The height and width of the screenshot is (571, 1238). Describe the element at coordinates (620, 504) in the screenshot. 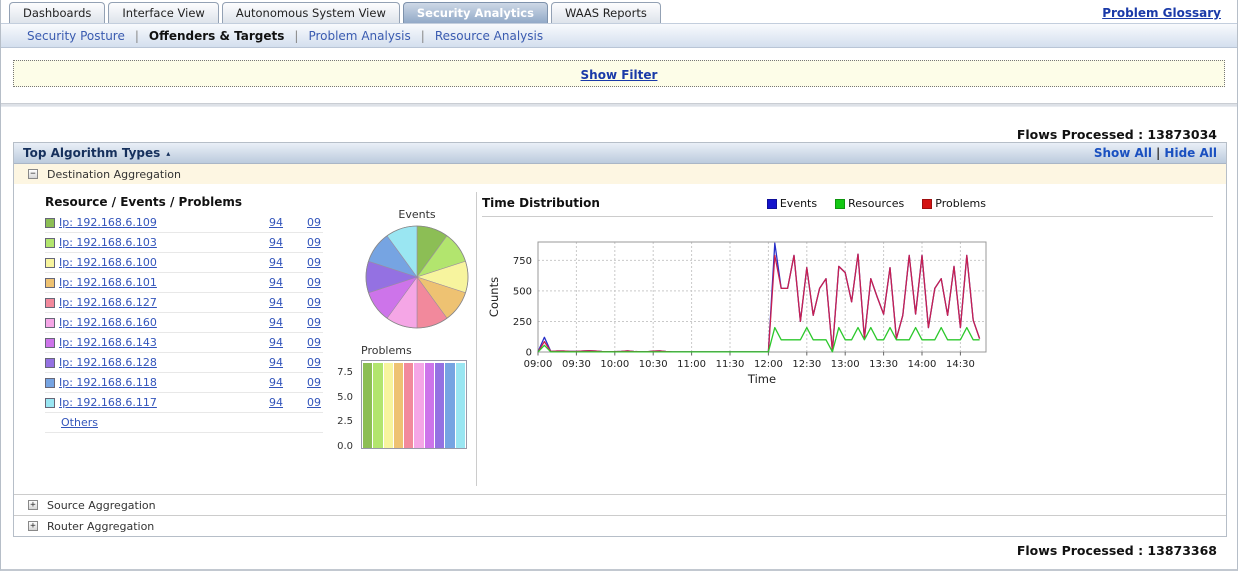

I see `source-aggregation-row: + Source Aggregation` at that location.